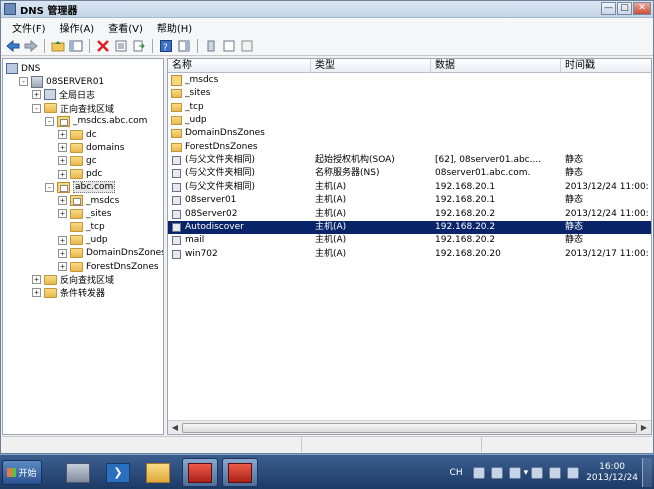 The image size is (654, 489). Describe the element at coordinates (573, 472) in the screenshot. I see `volume-muted-icon` at that location.